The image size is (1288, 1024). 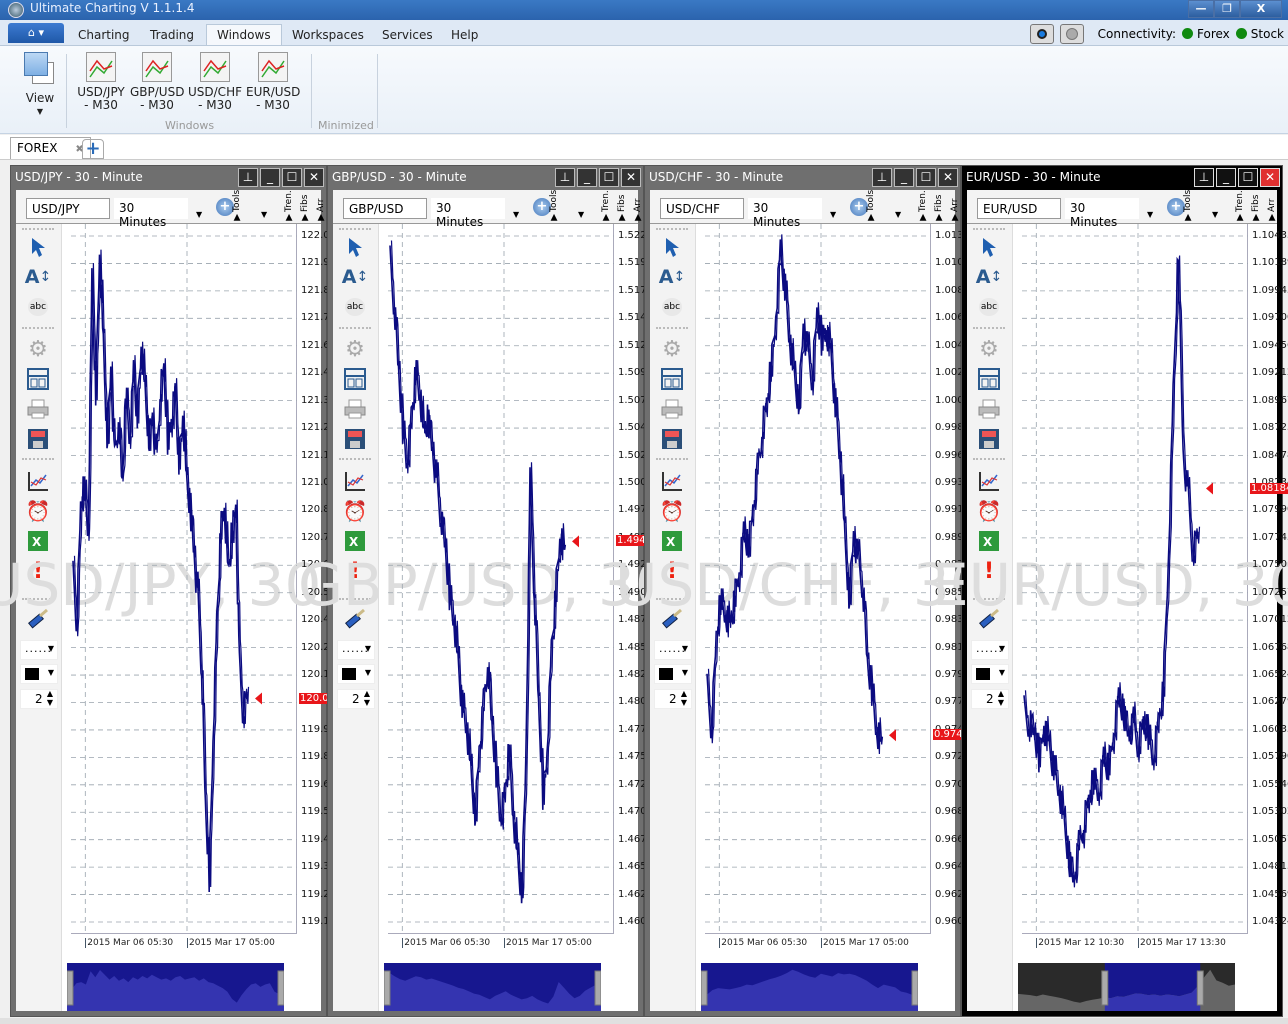 What do you see at coordinates (990, 699) in the screenshot?
I see `line-width-stepper: 2 ▲ ▼` at bounding box center [990, 699].